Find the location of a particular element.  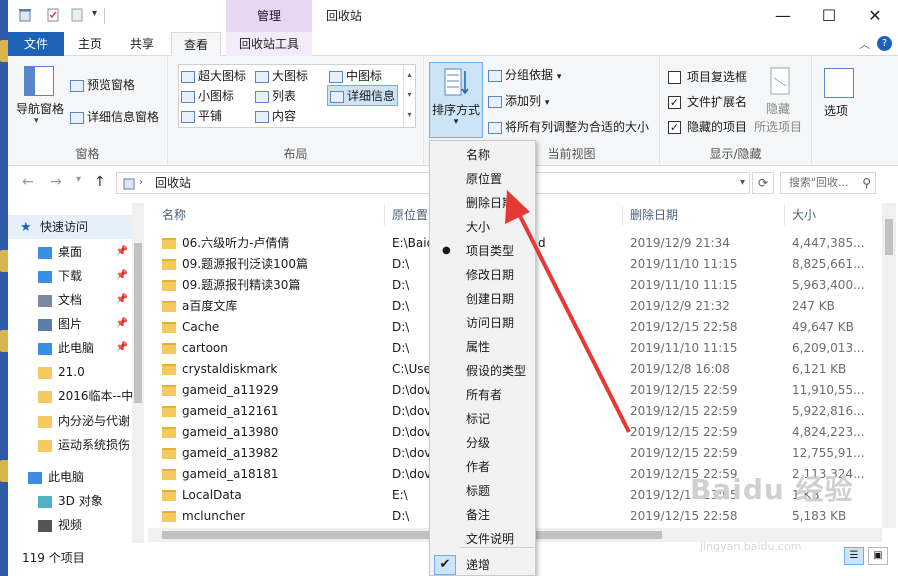

sort-by-button: 排序方式 ▾ is located at coordinates (456, 100).